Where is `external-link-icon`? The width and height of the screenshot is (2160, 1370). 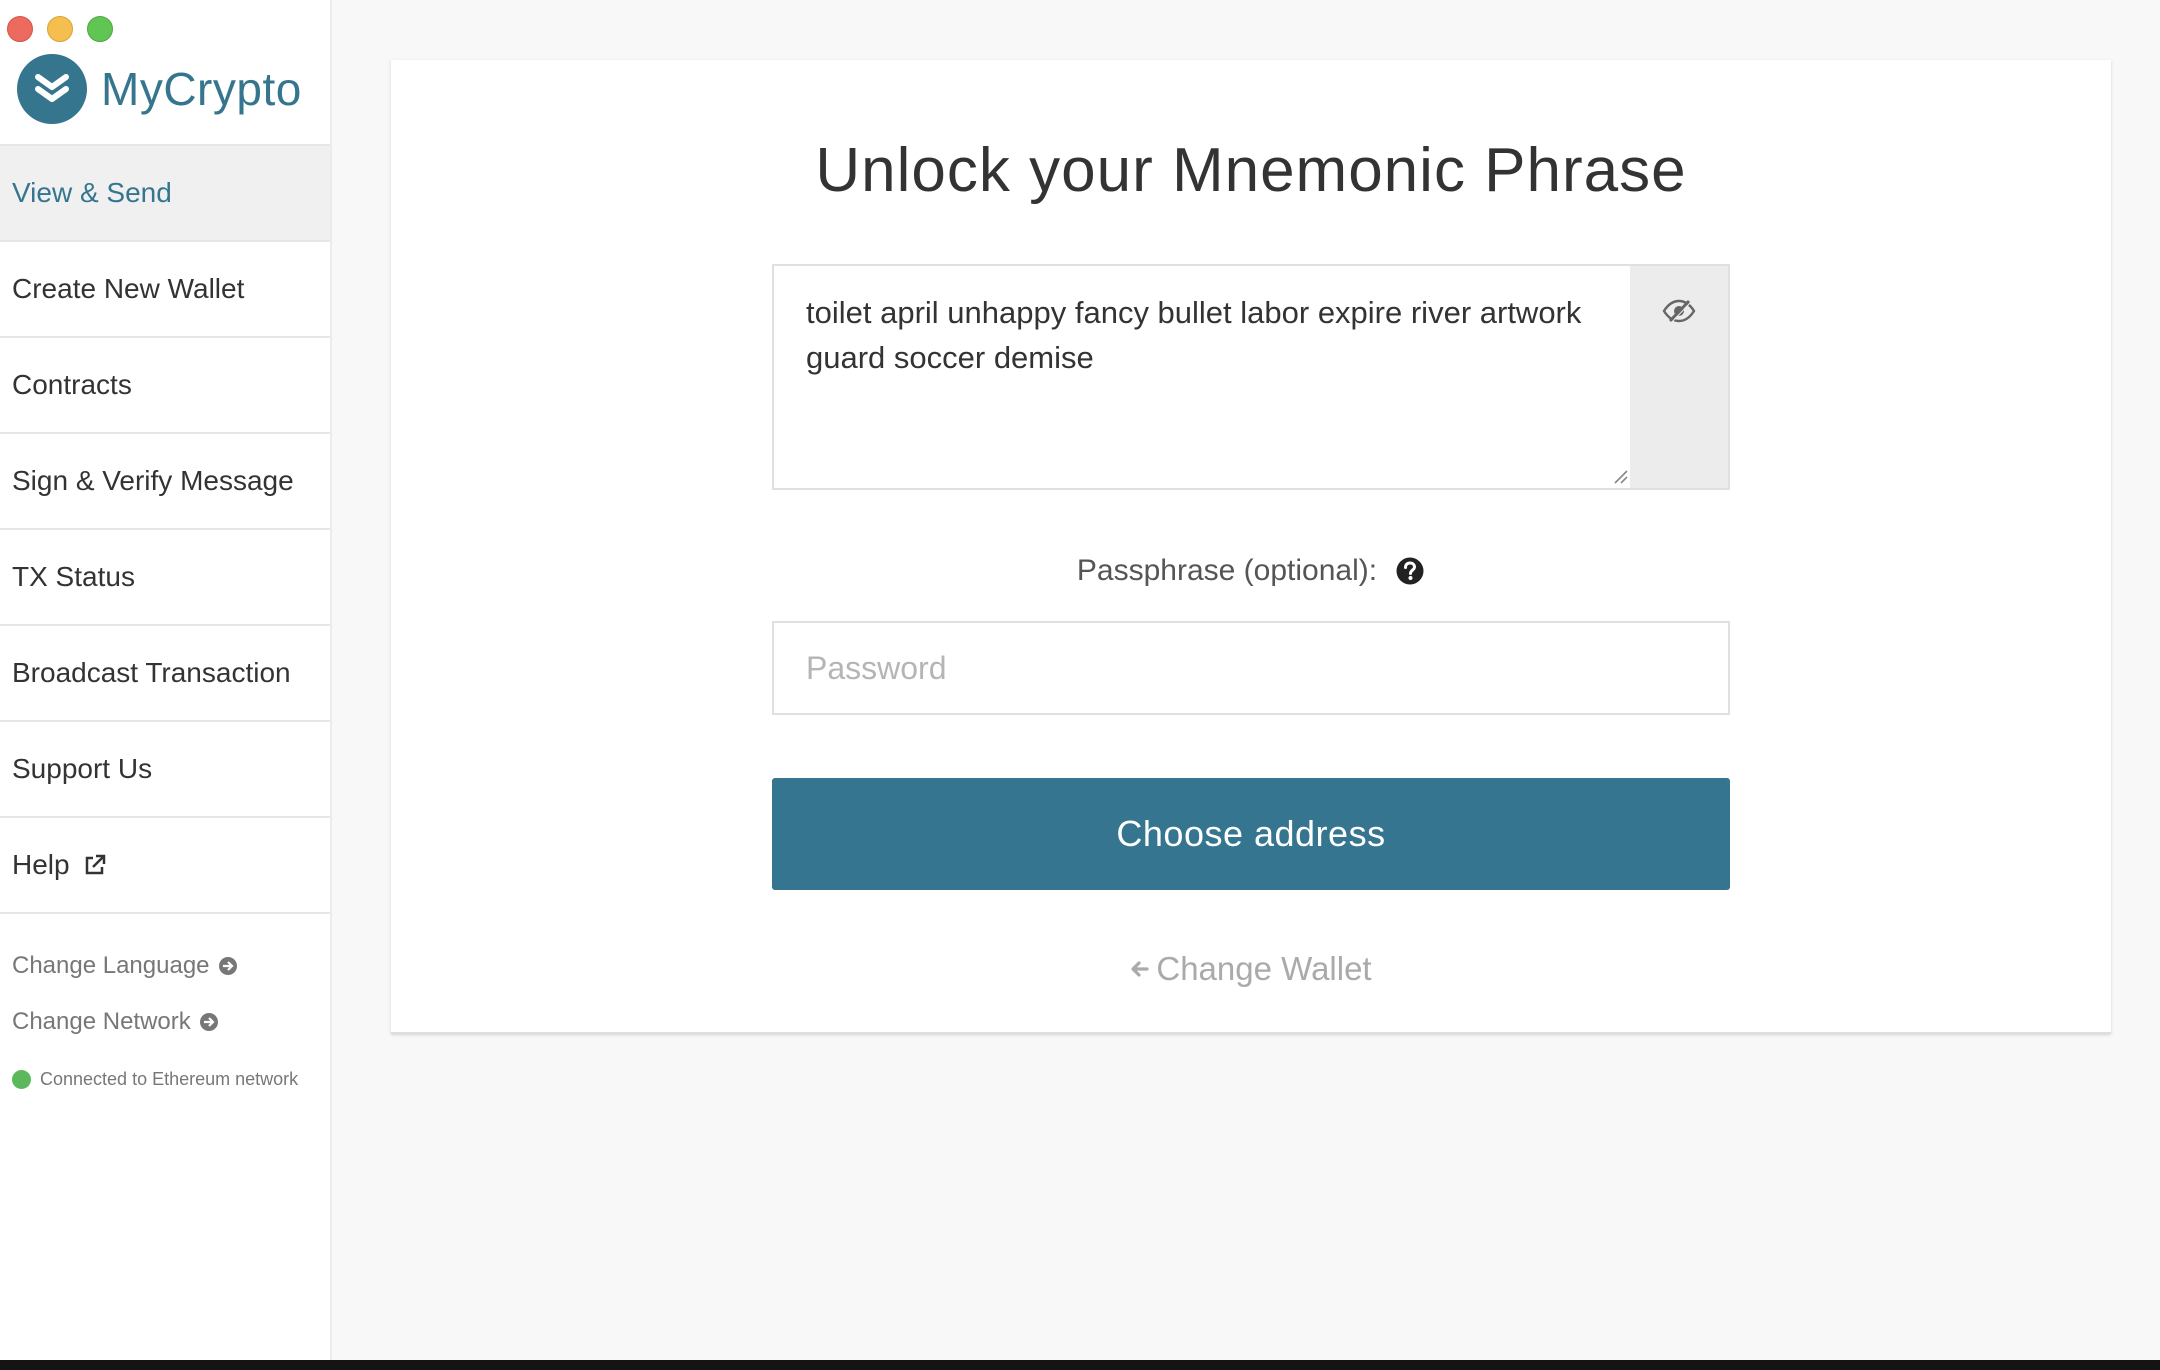 external-link-icon is located at coordinates (95, 865).